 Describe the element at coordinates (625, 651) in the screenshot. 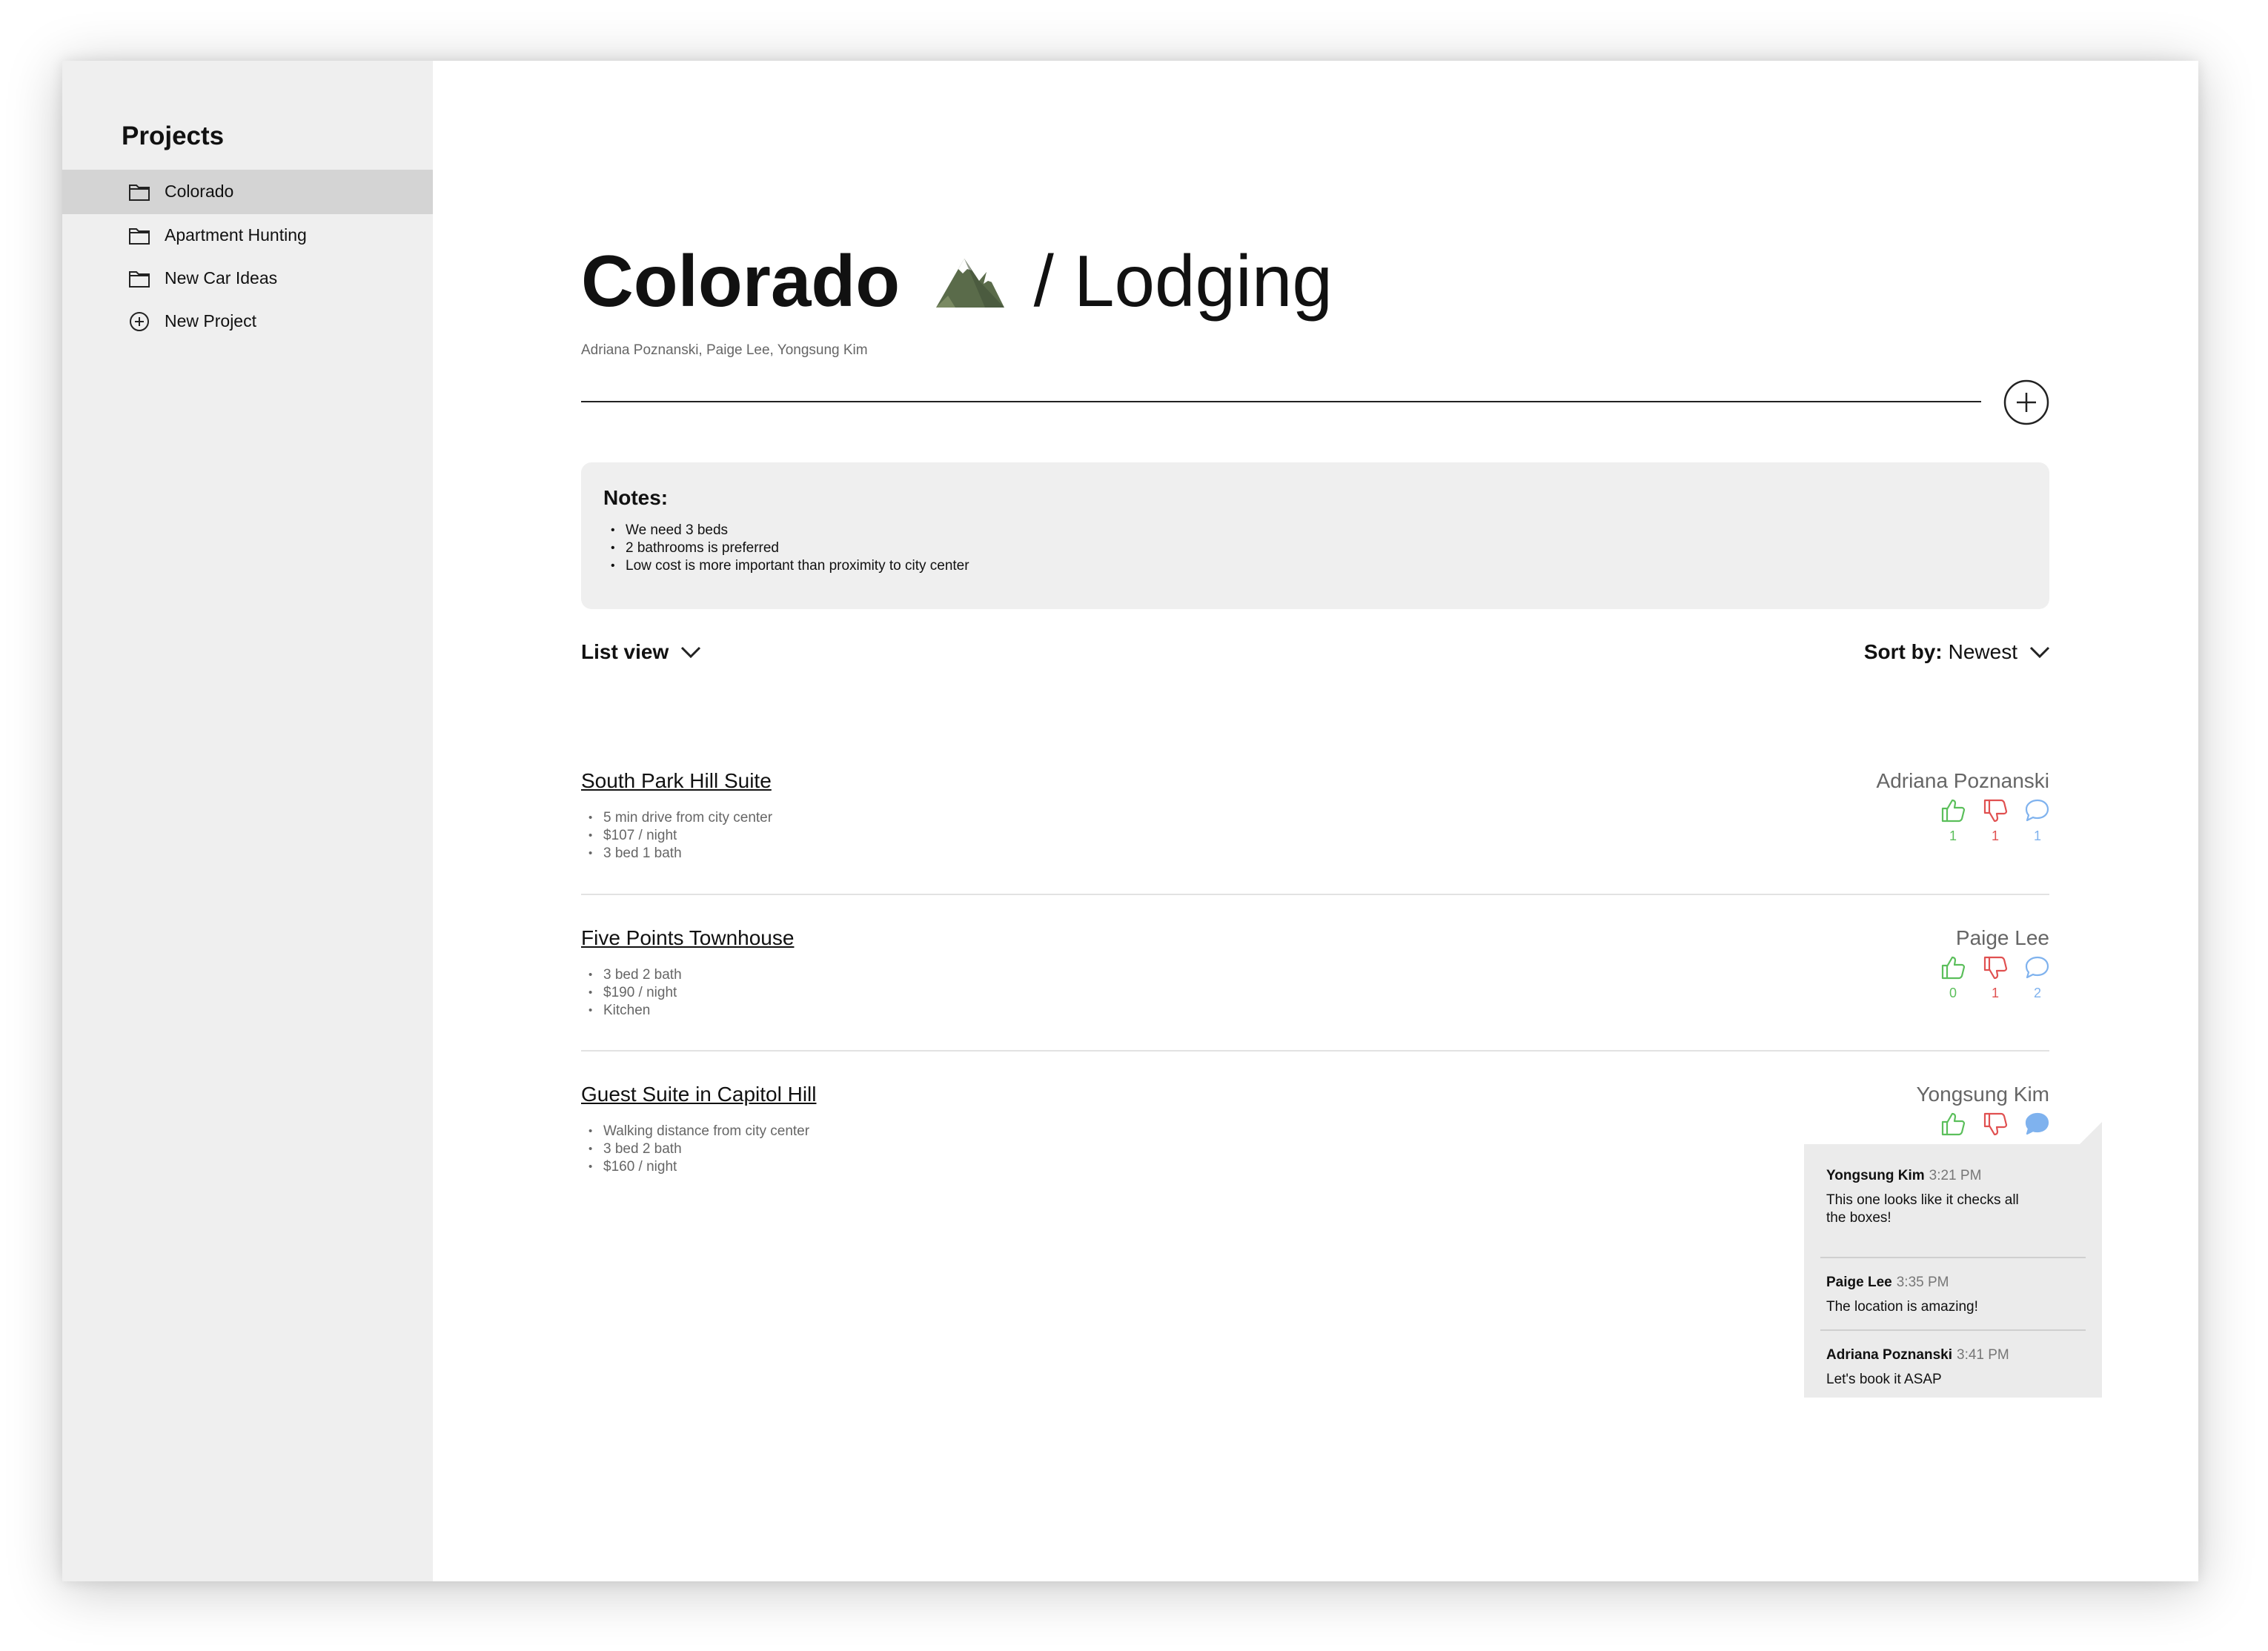

I see `view-label: List view` at that location.